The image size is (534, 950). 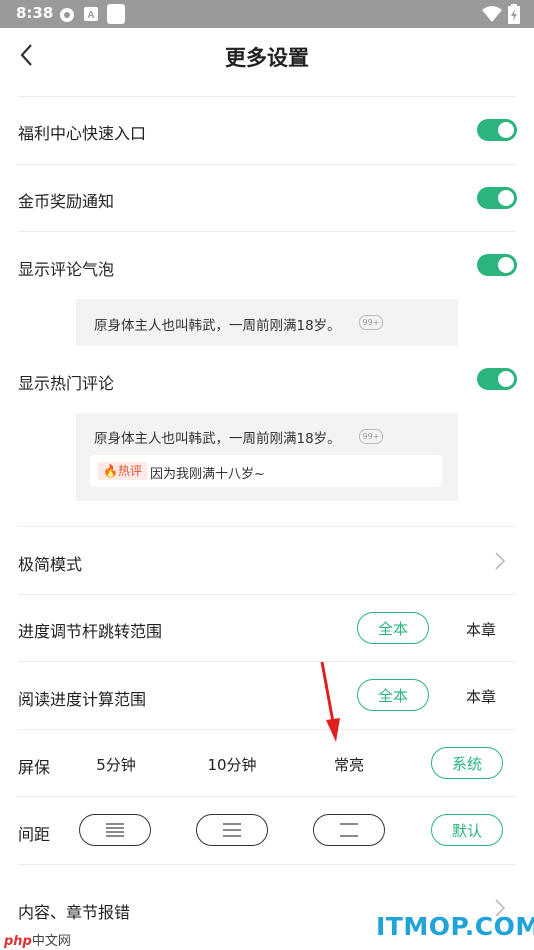 I want to click on spacing-medium-option, so click(x=232, y=830).